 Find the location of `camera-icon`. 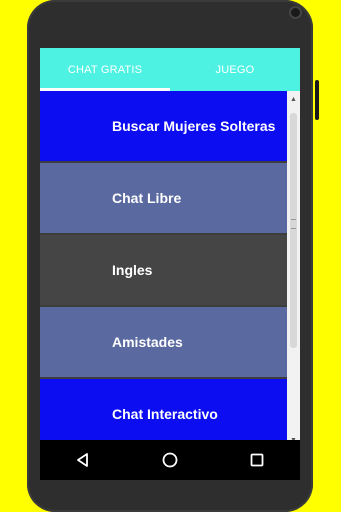

camera-icon is located at coordinates (295, 12).